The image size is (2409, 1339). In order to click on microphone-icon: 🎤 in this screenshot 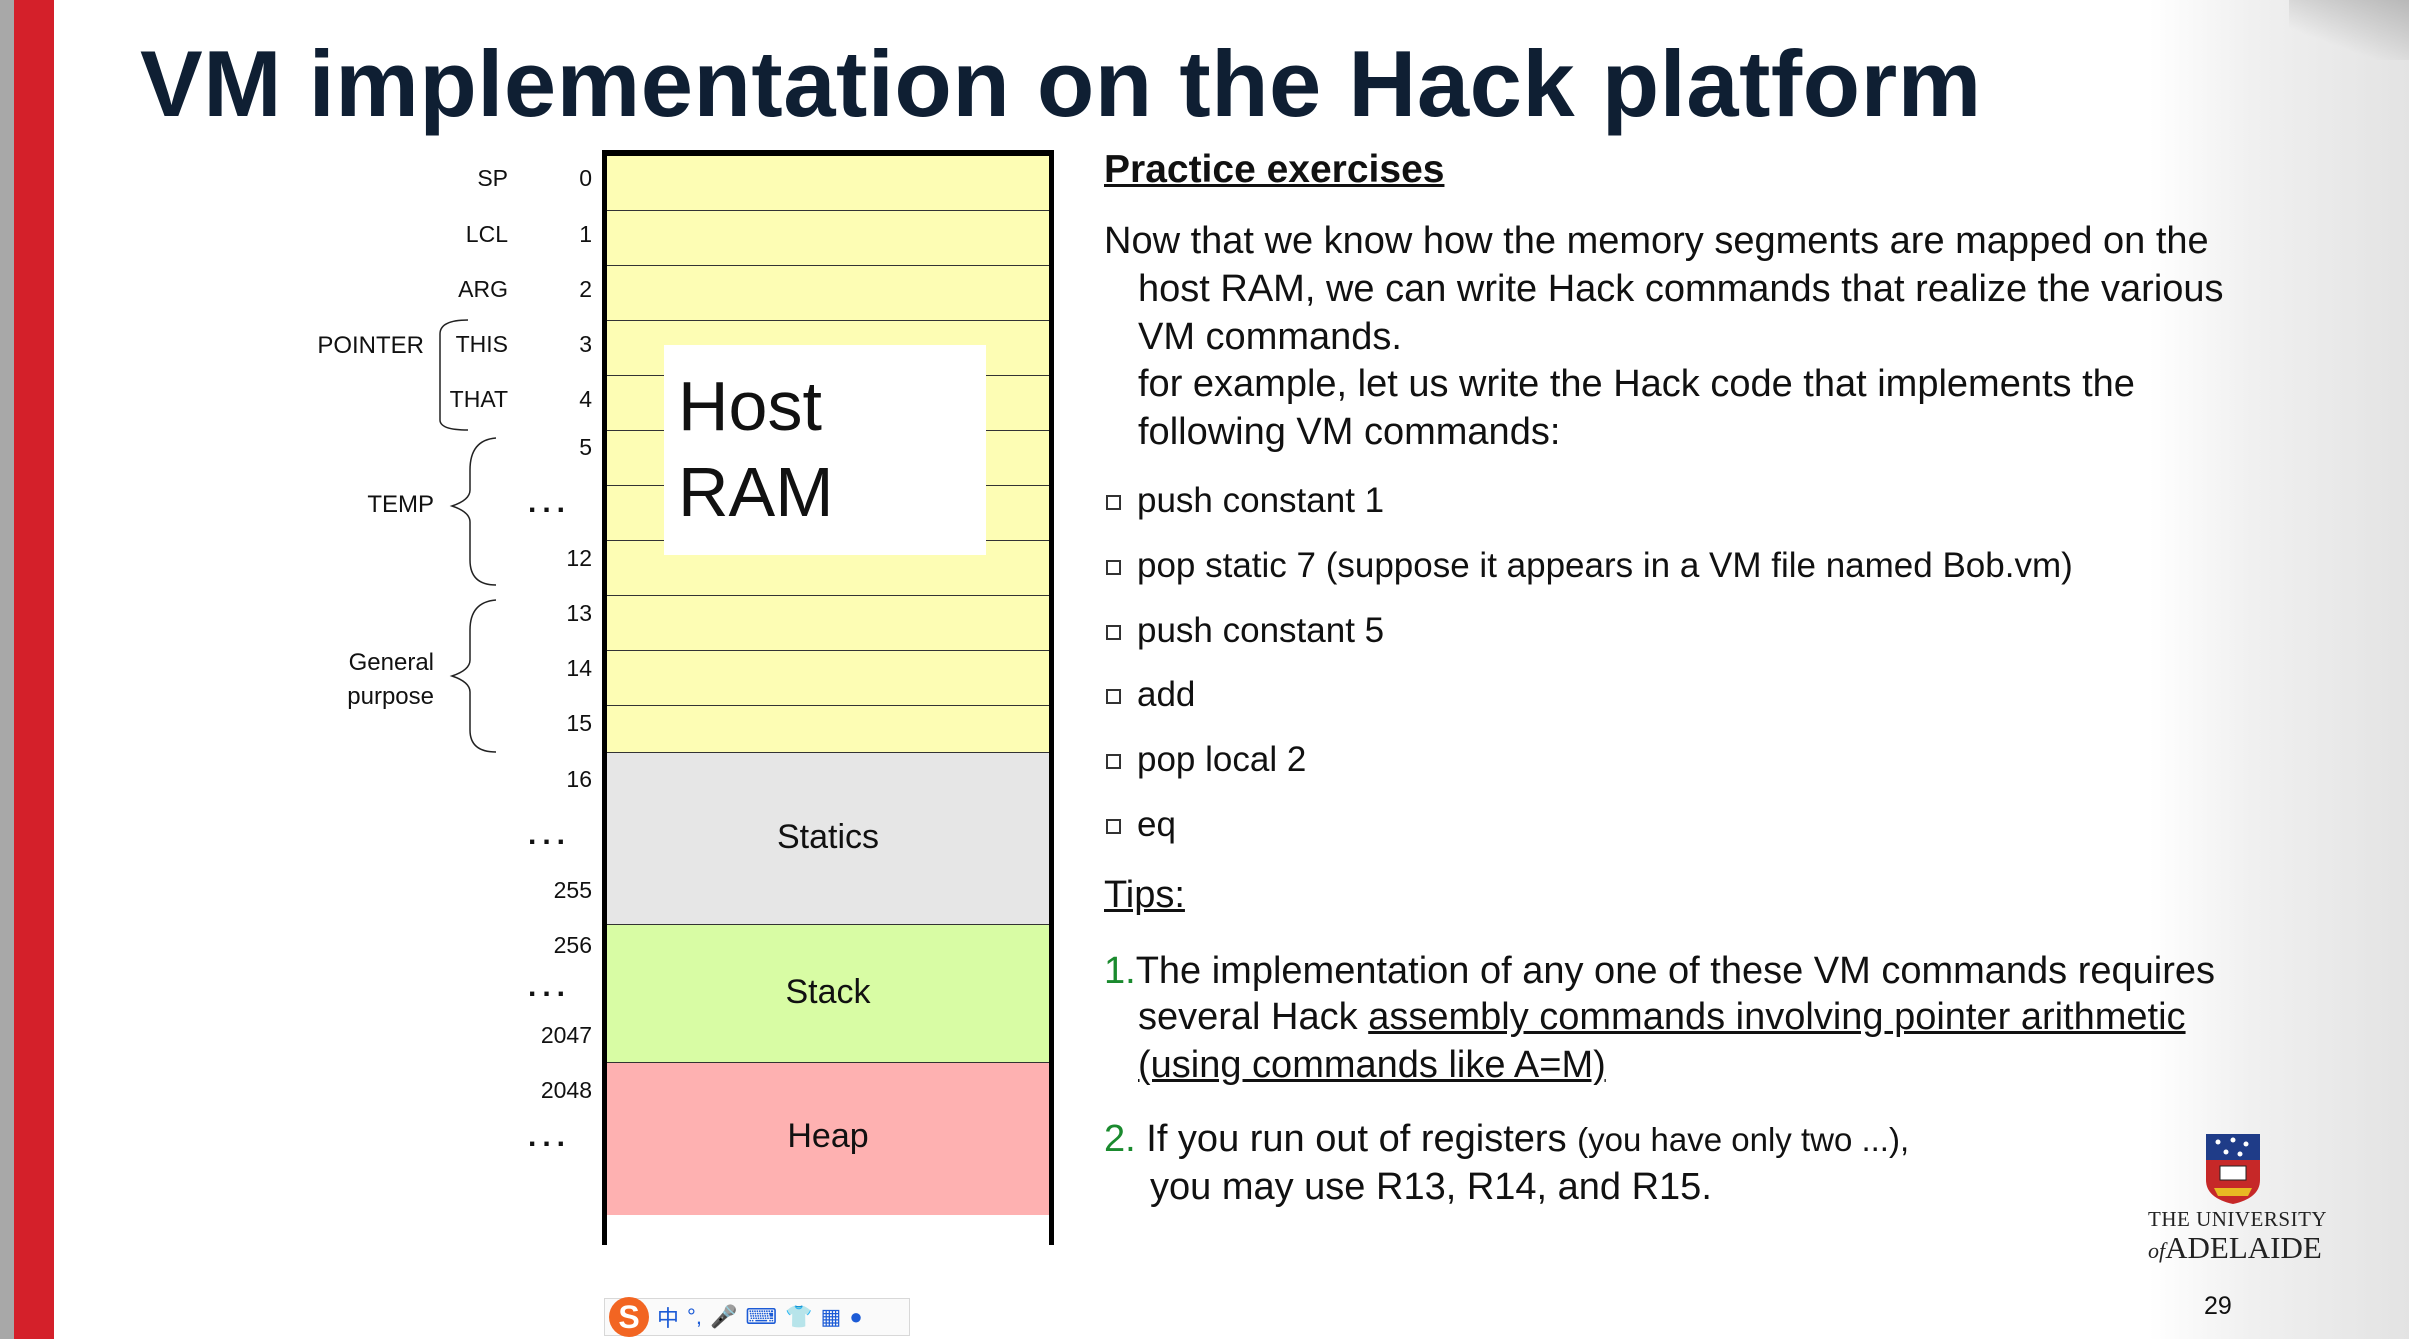, I will do `click(723, 1317)`.